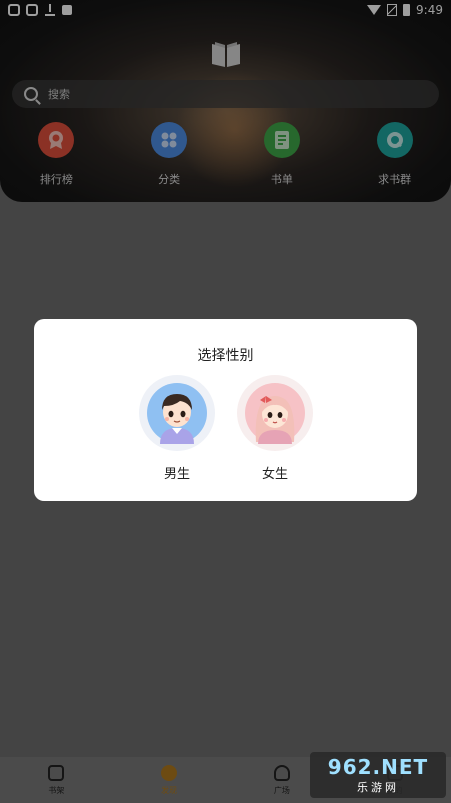  Describe the element at coordinates (177, 413) in the screenshot. I see `male-avatar-icon` at that location.